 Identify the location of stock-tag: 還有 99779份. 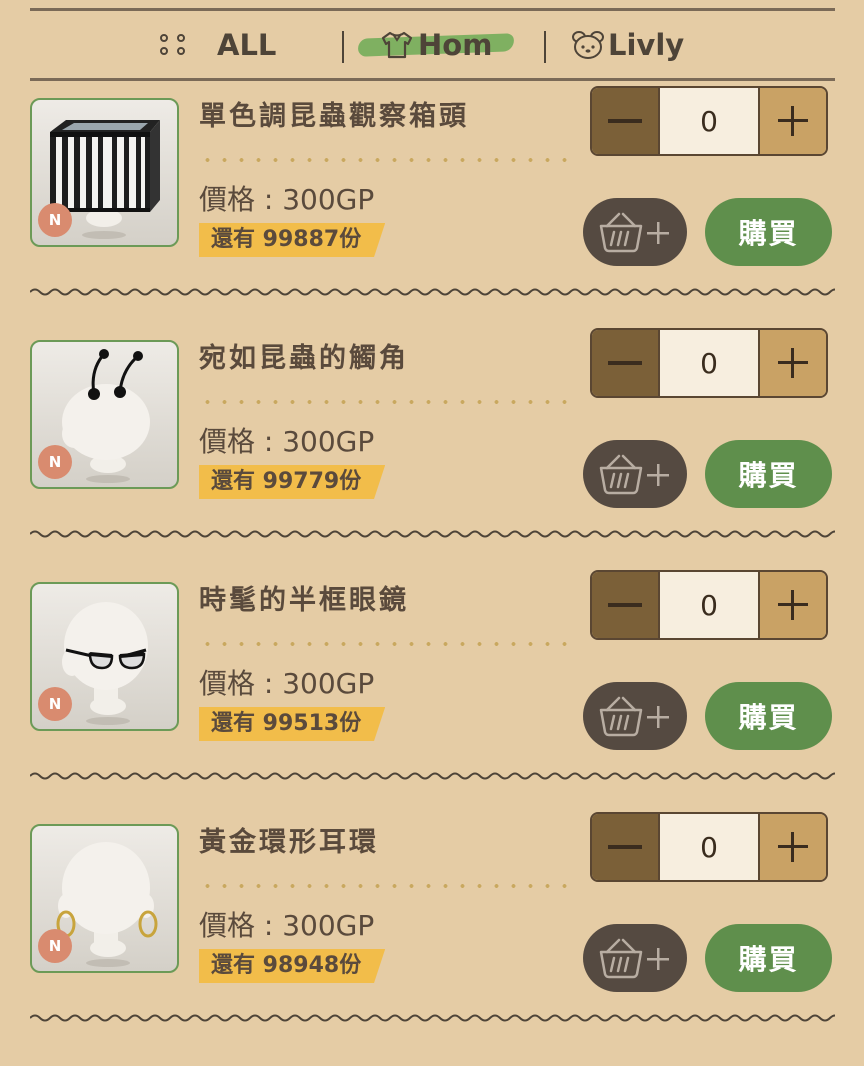
(292, 482).